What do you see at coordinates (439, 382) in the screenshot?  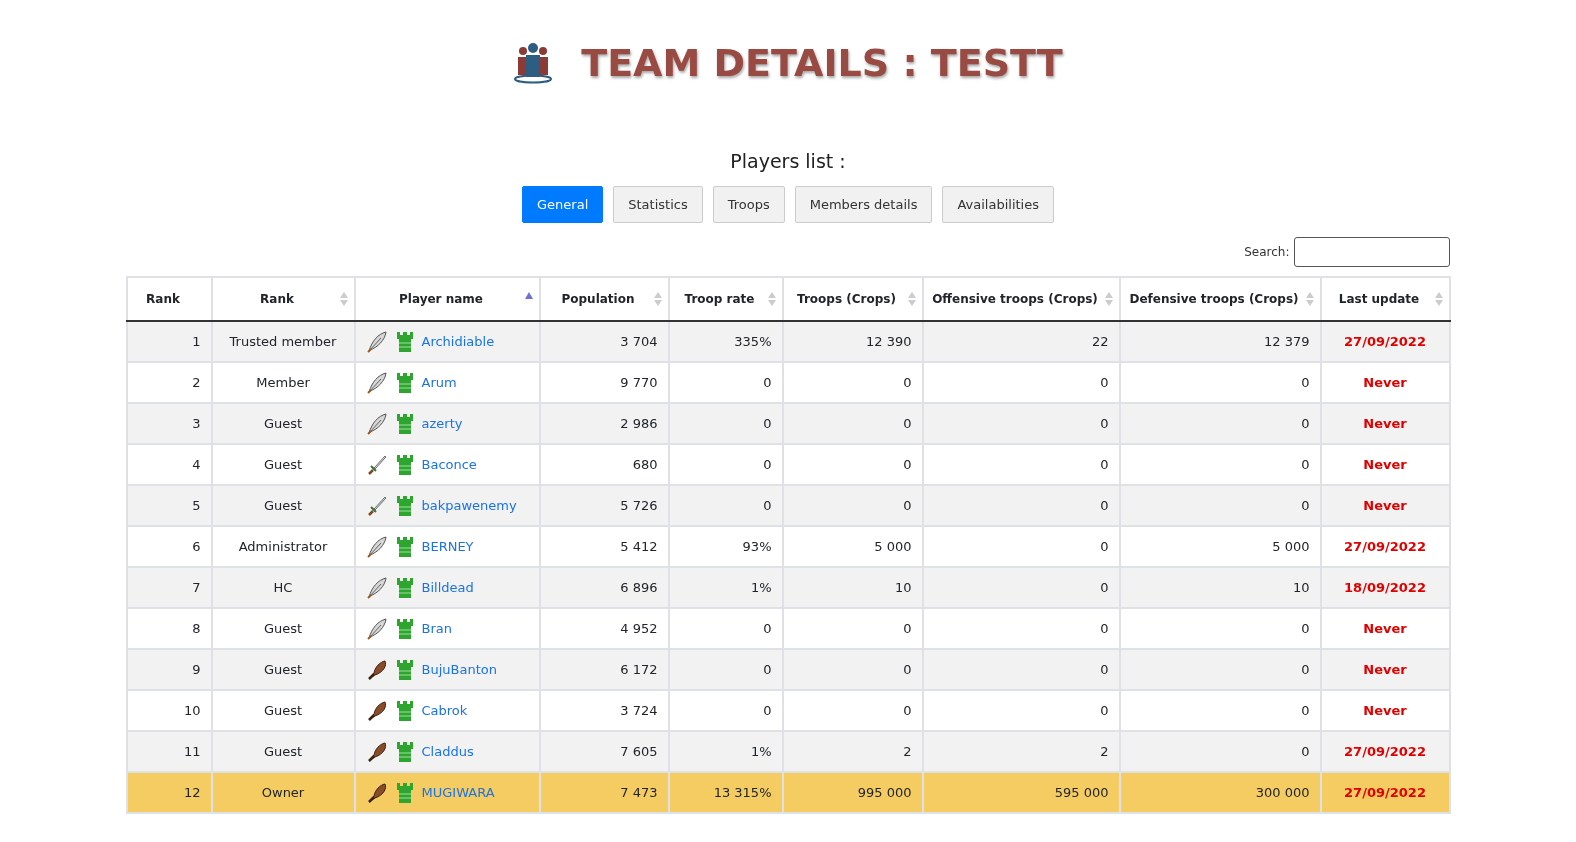 I see `player-link: Arum` at bounding box center [439, 382].